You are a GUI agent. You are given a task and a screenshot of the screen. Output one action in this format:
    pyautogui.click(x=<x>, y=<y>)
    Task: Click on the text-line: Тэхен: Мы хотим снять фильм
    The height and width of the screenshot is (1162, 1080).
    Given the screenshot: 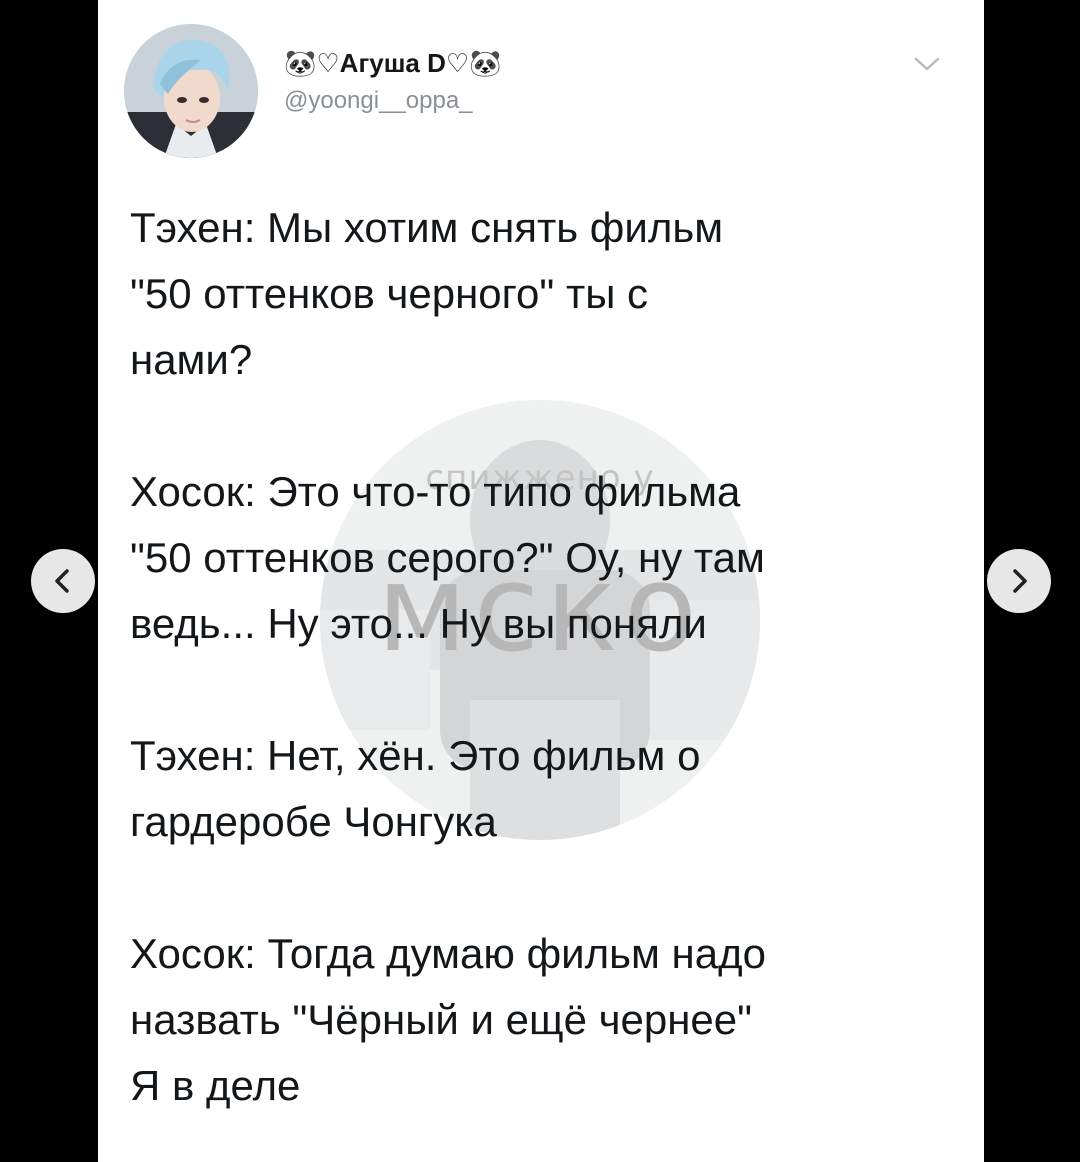 What is the action you would take?
    pyautogui.click(x=427, y=227)
    